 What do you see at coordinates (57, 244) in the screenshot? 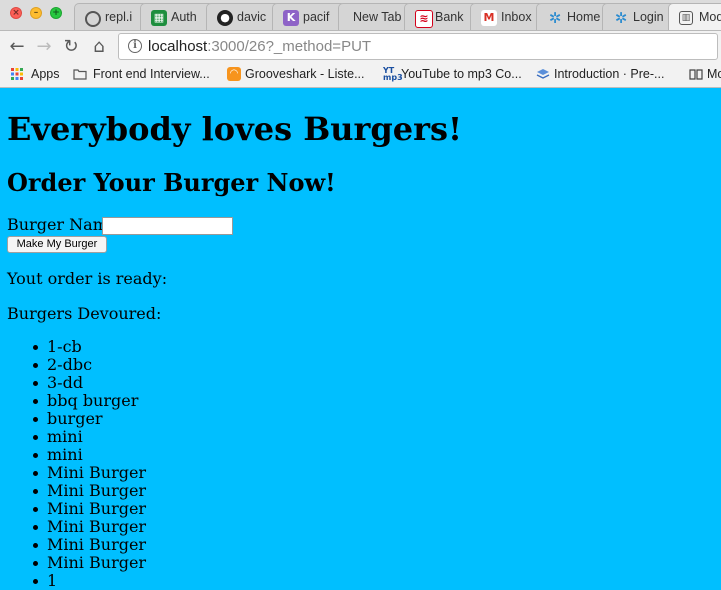
I see `make-burger-button: Make My Burger` at bounding box center [57, 244].